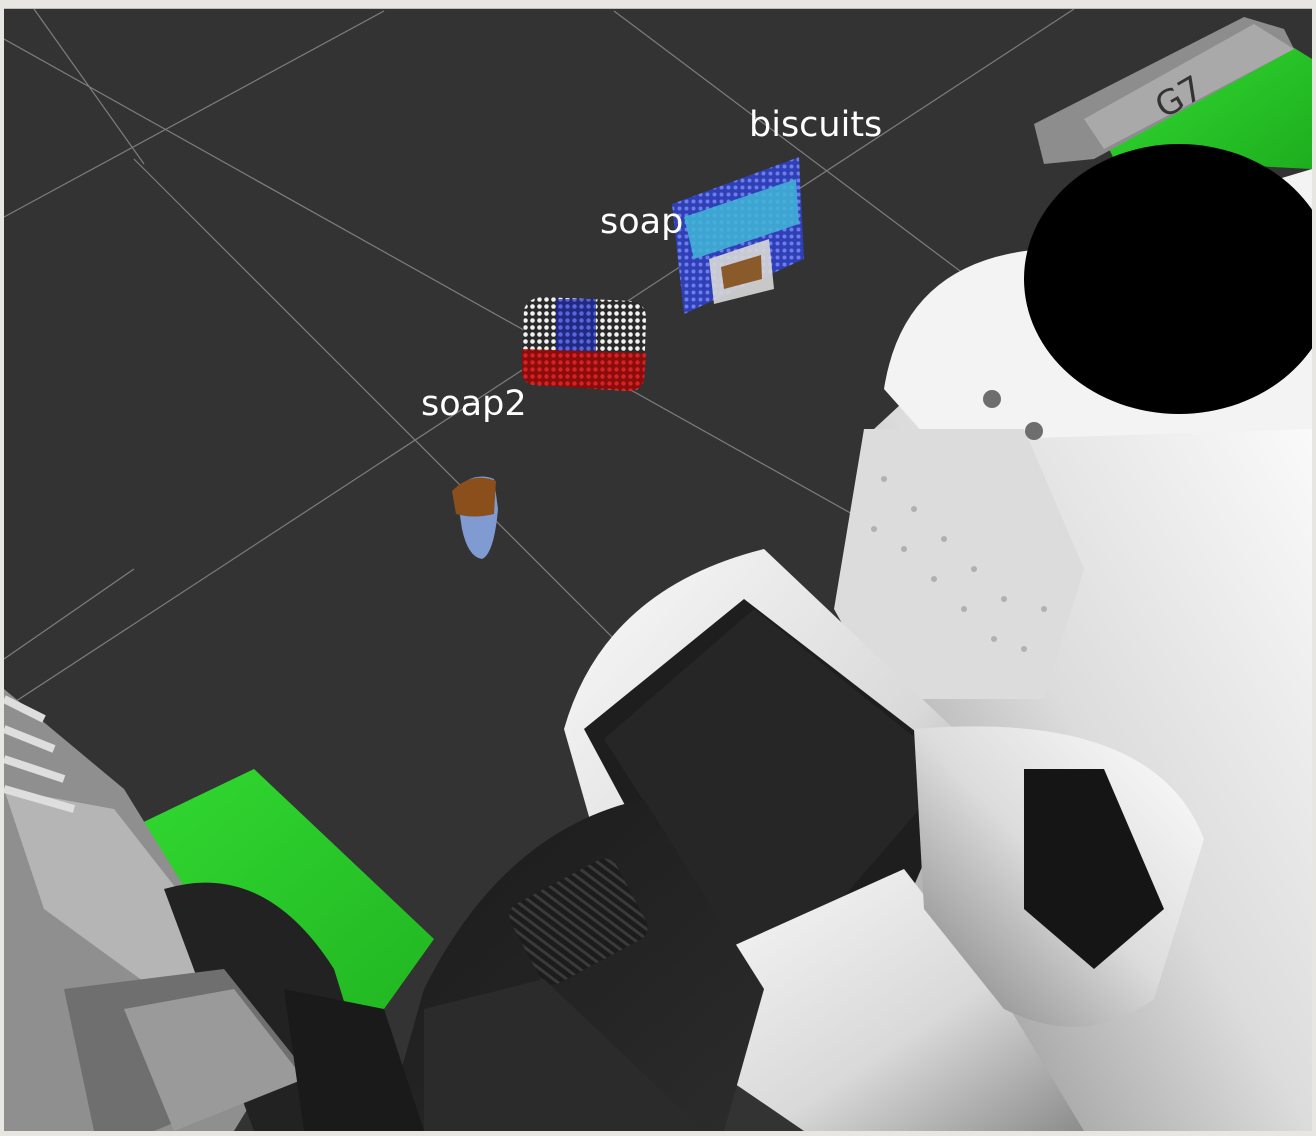 Image resolution: width=1316 pixels, height=1136 pixels. I want to click on robot-gripper-left, so click(219, 910).